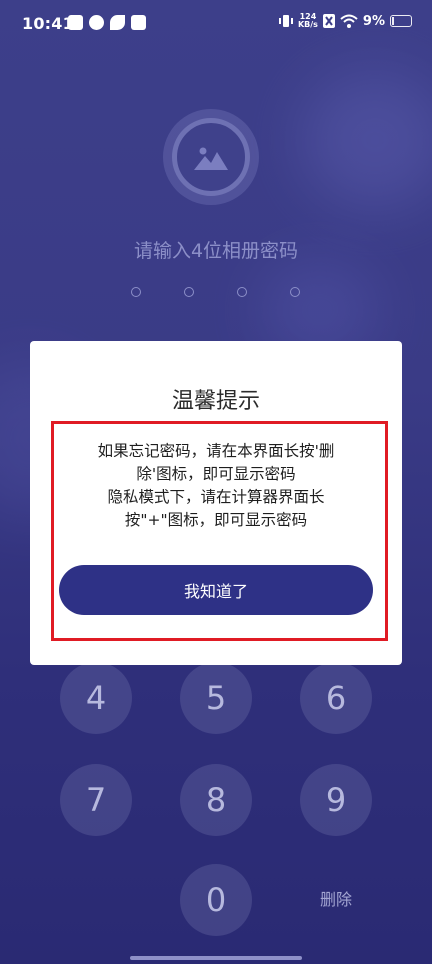 This screenshot has height=964, width=432. I want to click on key-5: 5, so click(216, 698).